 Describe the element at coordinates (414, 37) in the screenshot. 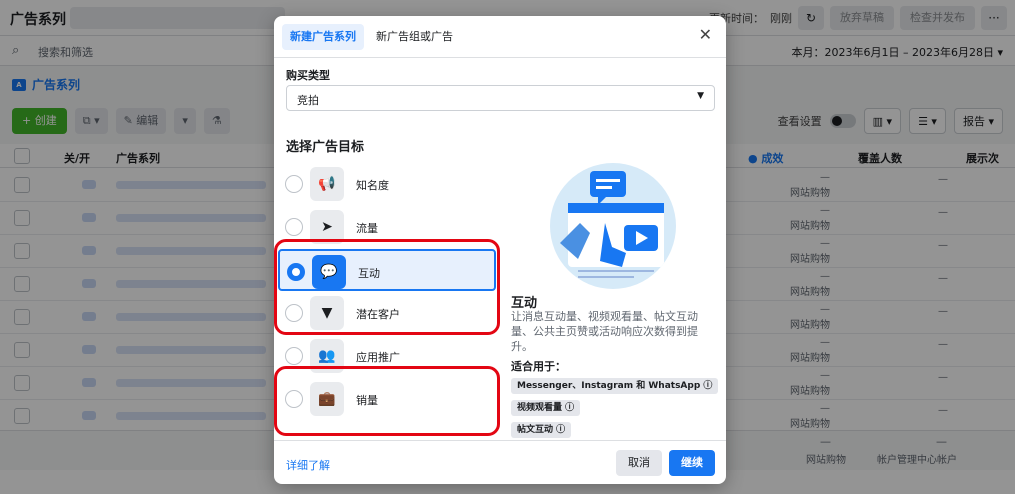

I see `tab-new-adset: 新广告组或广告` at that location.